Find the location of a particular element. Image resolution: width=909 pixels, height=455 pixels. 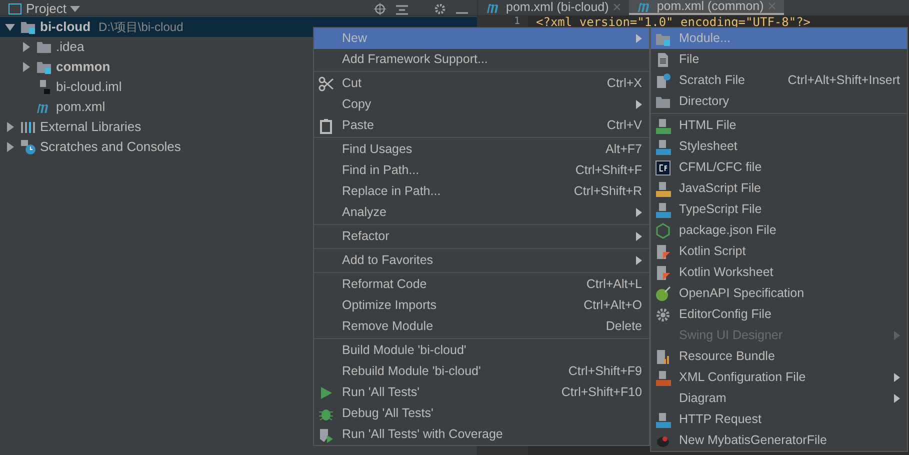

menu-item: Reformat Code Ctrl+Alt+L is located at coordinates (481, 284).